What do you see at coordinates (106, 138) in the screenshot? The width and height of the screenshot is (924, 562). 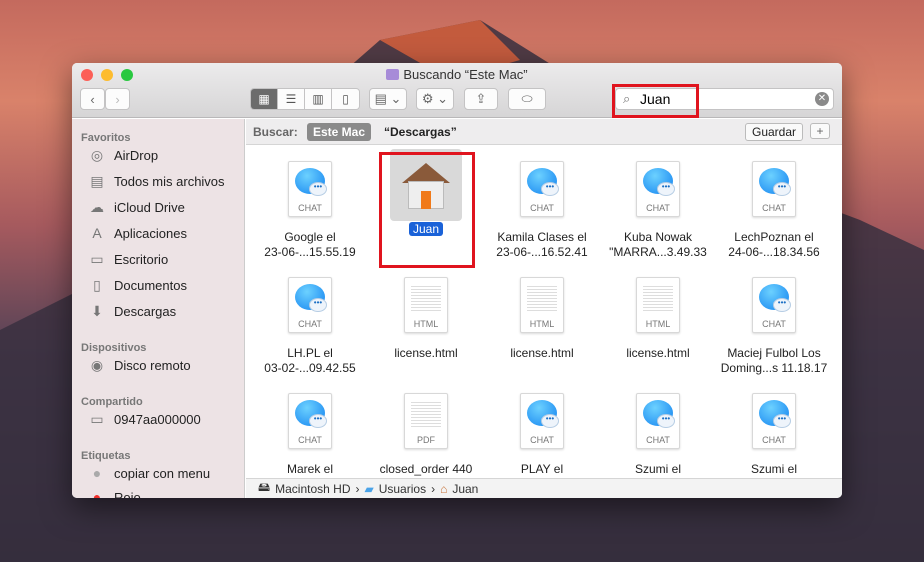 I see `sidebar-section-header: Favoritos` at bounding box center [106, 138].